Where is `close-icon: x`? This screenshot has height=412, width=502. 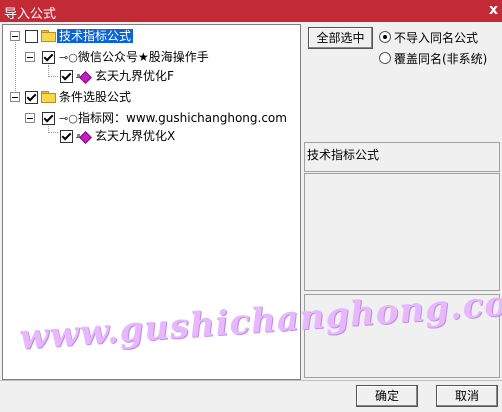 close-icon: x is located at coordinates (493, 10).